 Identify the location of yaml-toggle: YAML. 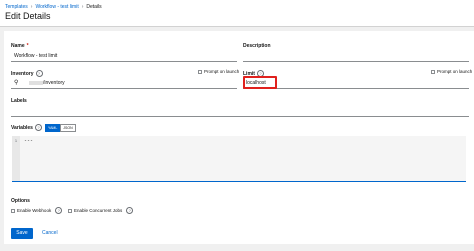
(53, 128).